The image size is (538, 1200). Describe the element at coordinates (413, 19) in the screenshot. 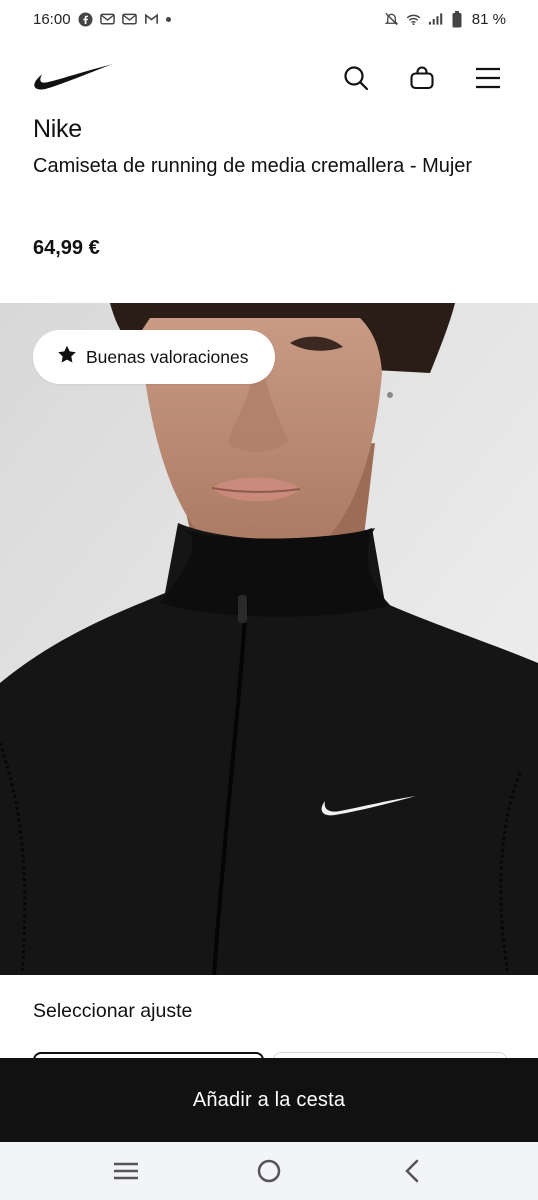

I see `wifi-icon` at that location.